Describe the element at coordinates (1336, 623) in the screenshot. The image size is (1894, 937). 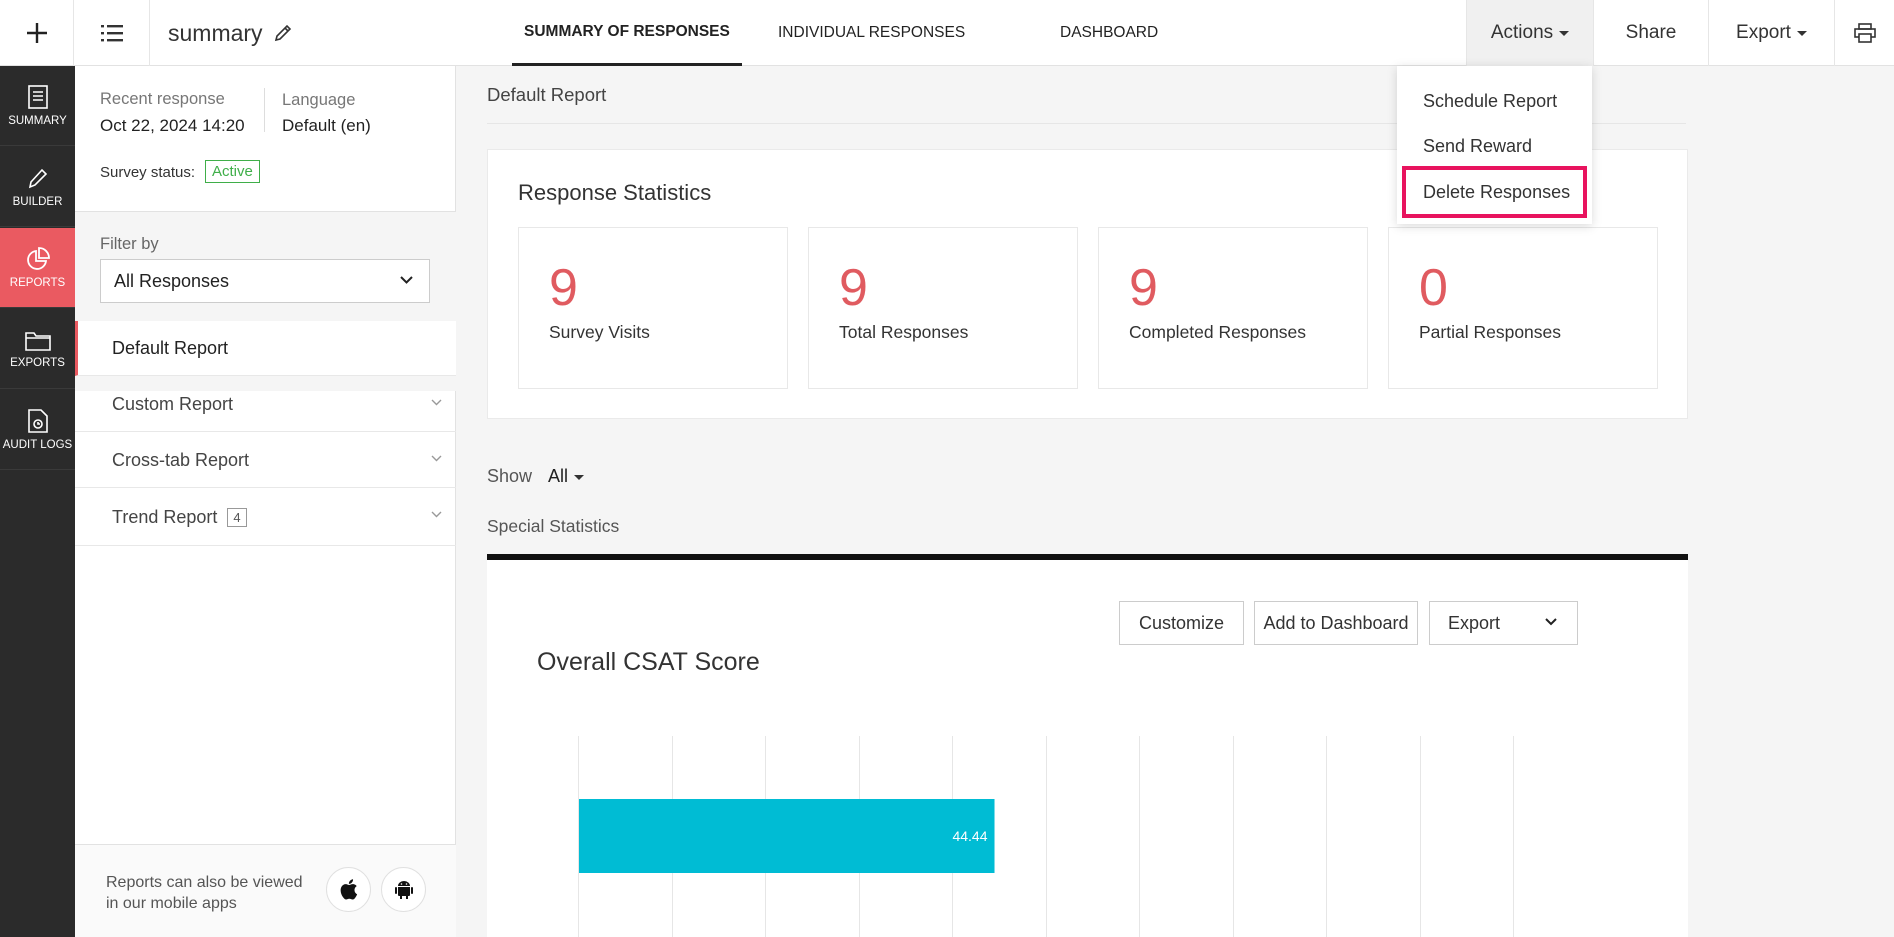
I see `add-to-dashboard-button: Add to Dashboard` at that location.